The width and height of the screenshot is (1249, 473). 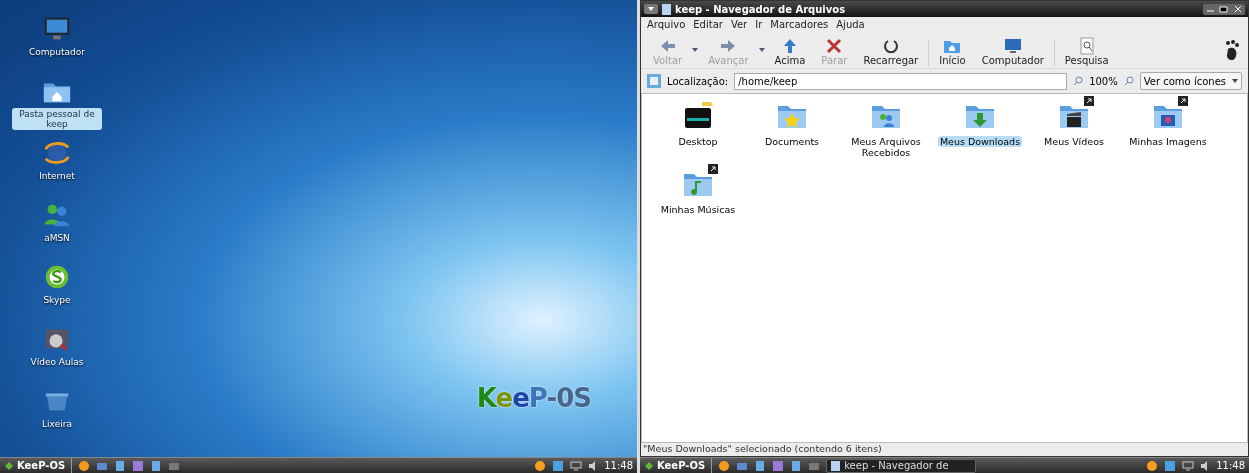 I want to click on desktop-icon-label: Skype, so click(x=57, y=300).